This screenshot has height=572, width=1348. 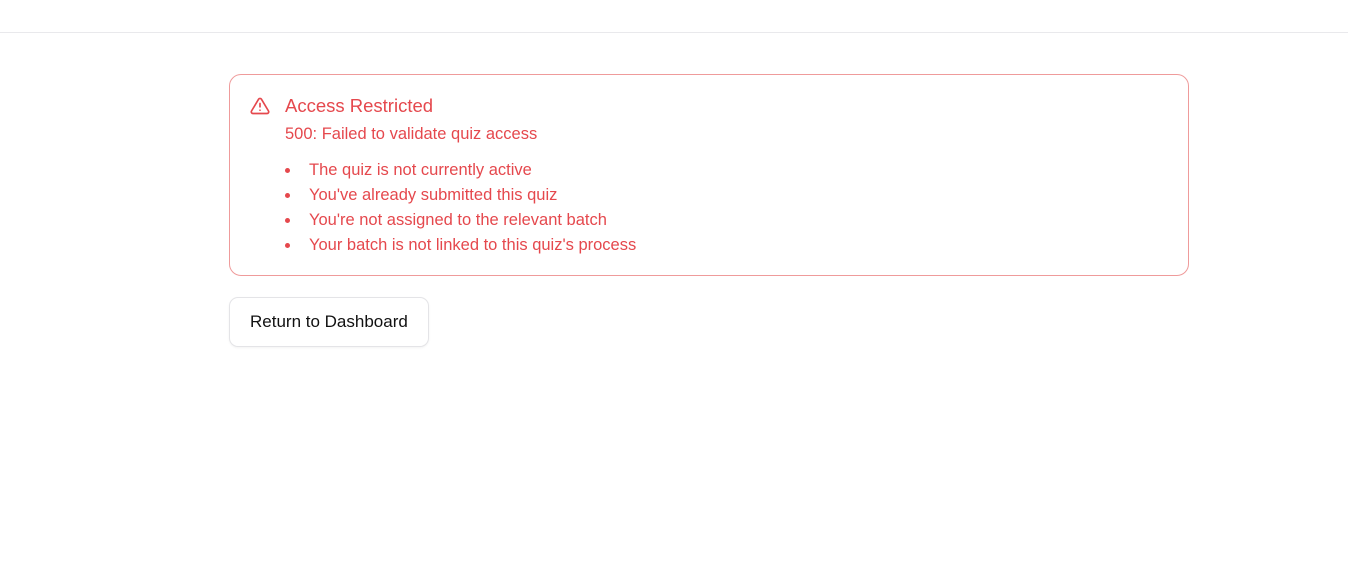 I want to click on reason-item: You've already submitted this quiz, so click(x=726, y=195).